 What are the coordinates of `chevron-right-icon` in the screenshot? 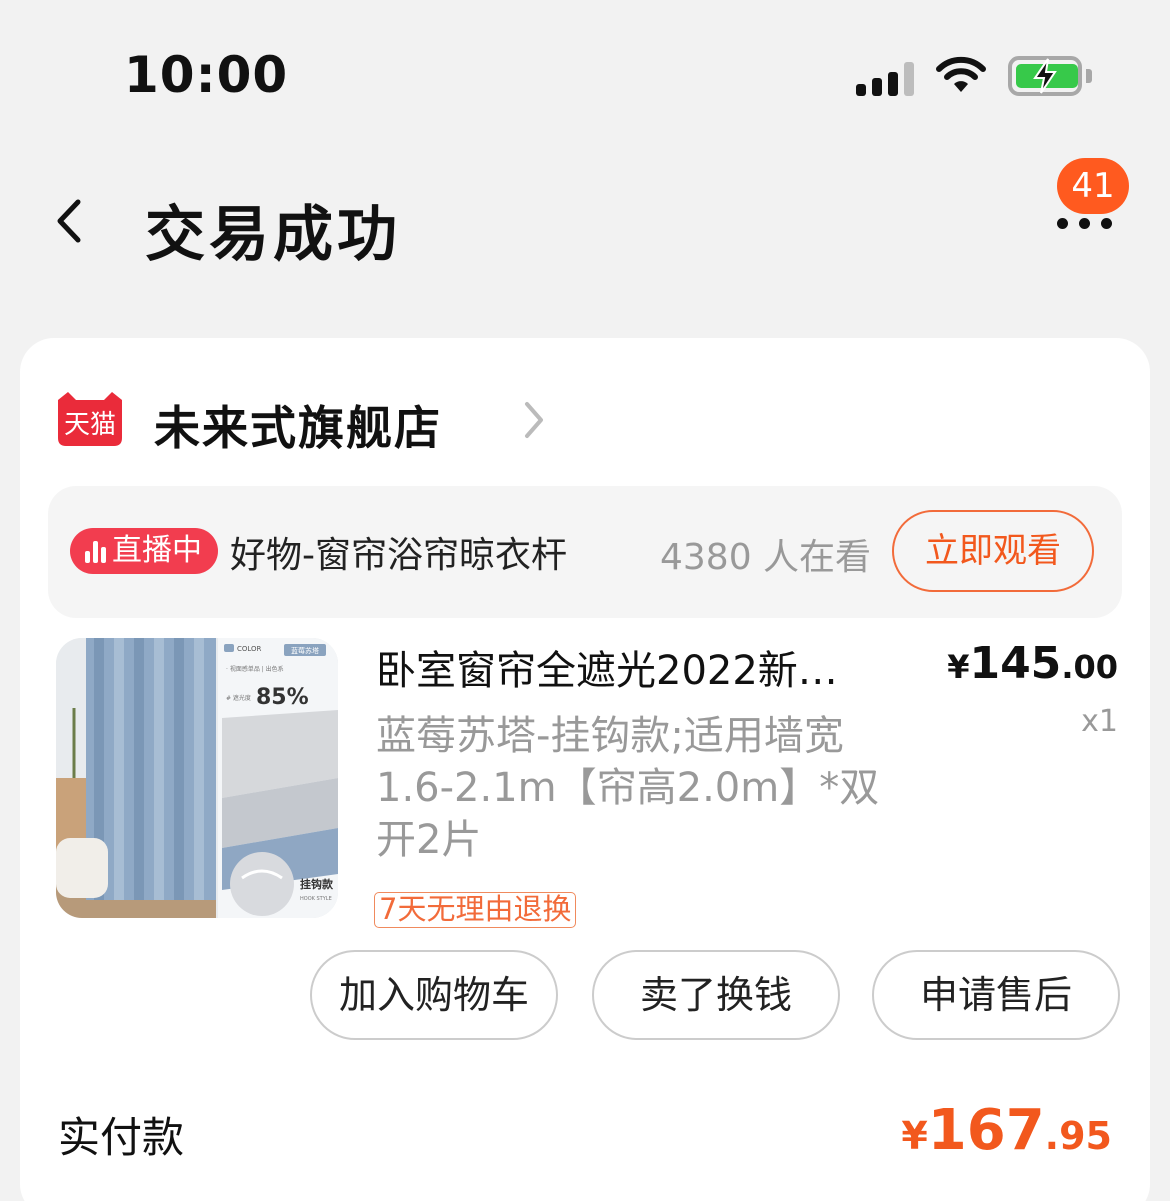 It's located at (534, 420).